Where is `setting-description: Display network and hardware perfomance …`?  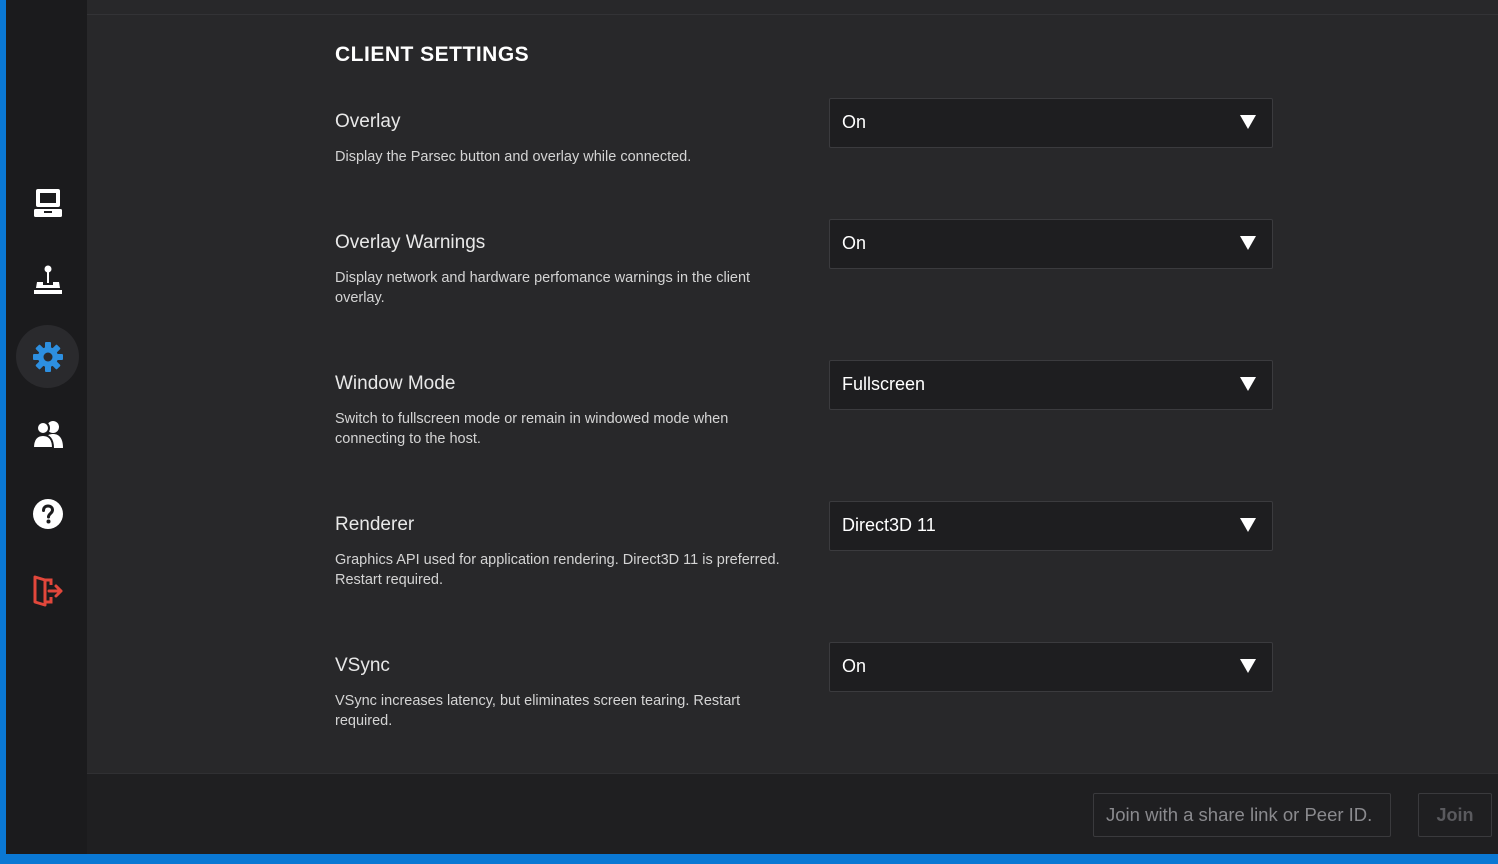
setting-description: Display network and hardware perfomance … is located at coordinates (543, 288).